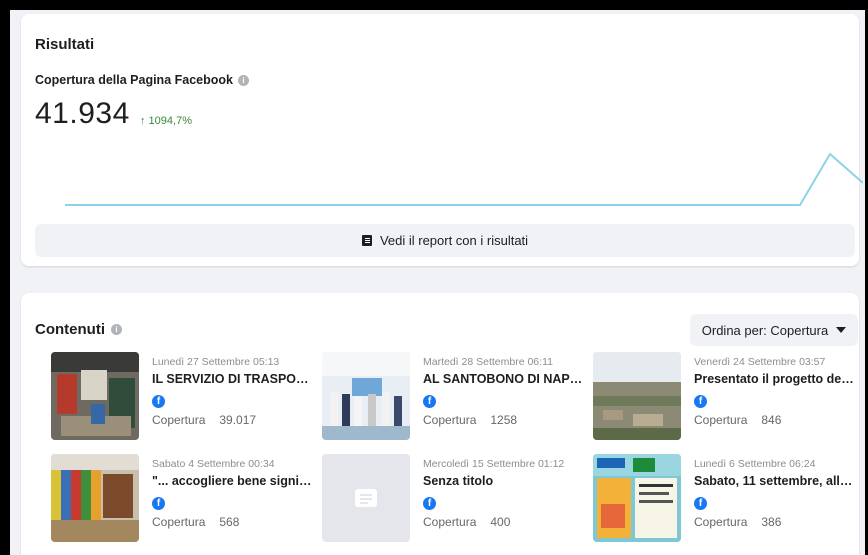 Image resolution: width=868 pixels, height=555 pixels. Describe the element at coordinates (232, 379) in the screenshot. I see `post-title: IL SERVIZIO DI TRASPORTO` at that location.